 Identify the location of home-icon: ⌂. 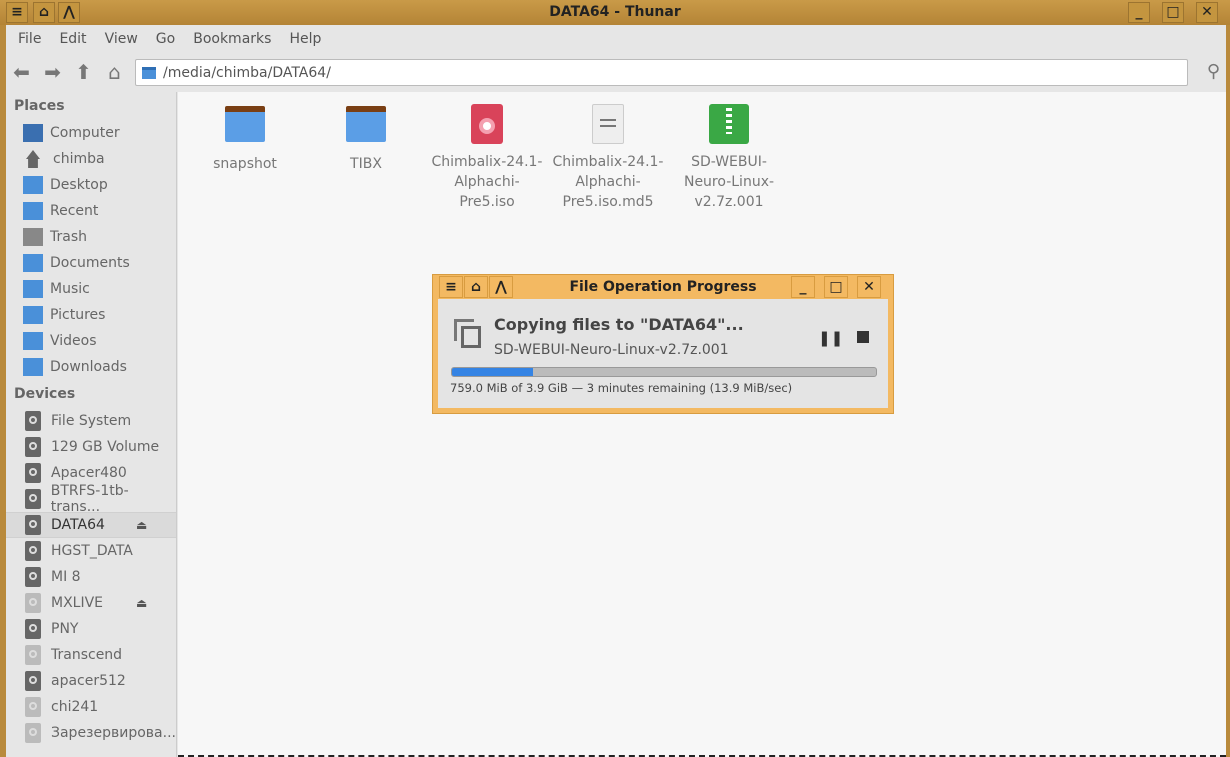
(114, 72).